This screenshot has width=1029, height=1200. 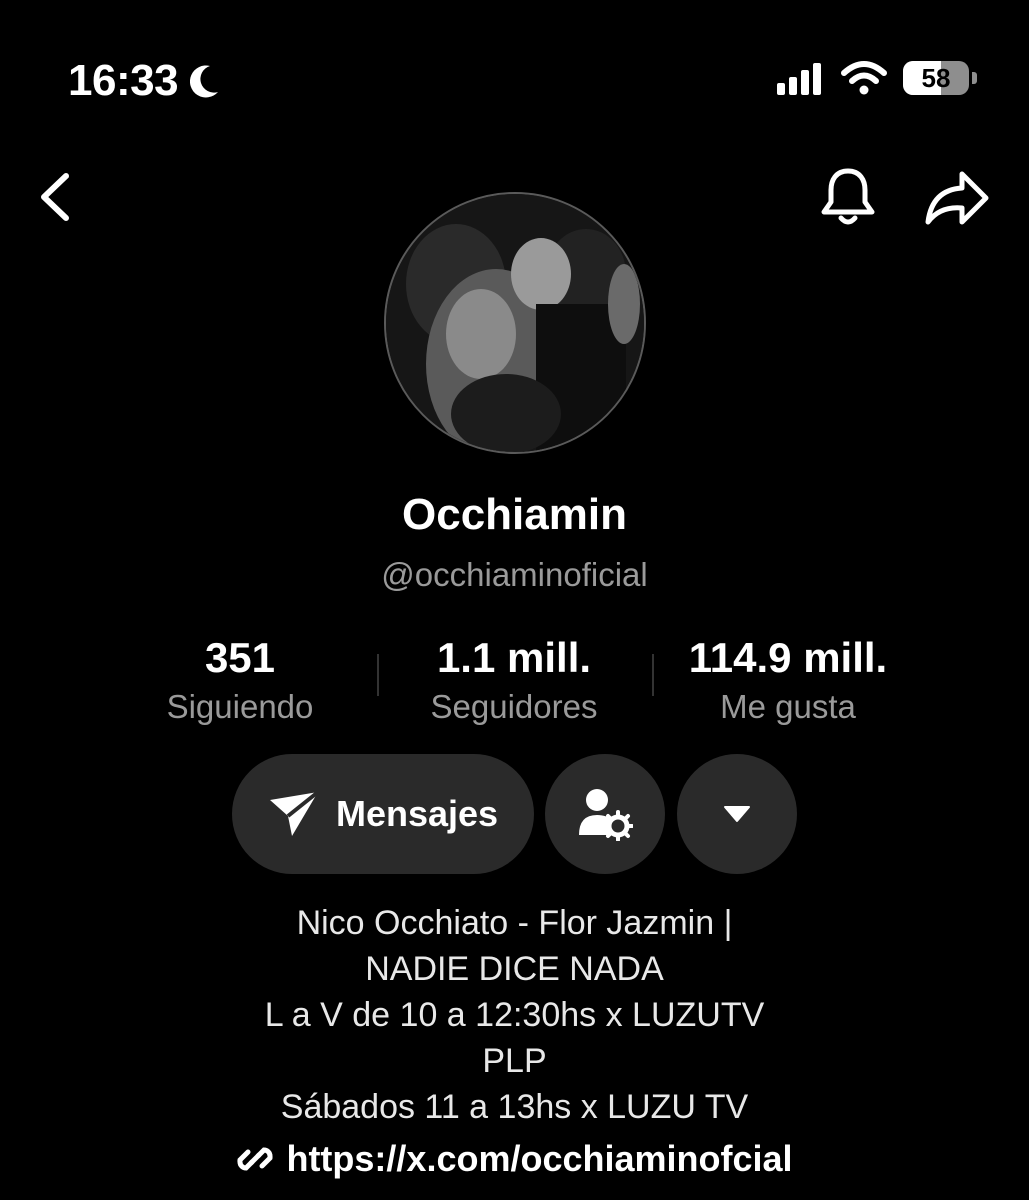 I want to click on bio-line: L a V de 10 a 12:30hs x LUZUTV, so click(x=514, y=1015).